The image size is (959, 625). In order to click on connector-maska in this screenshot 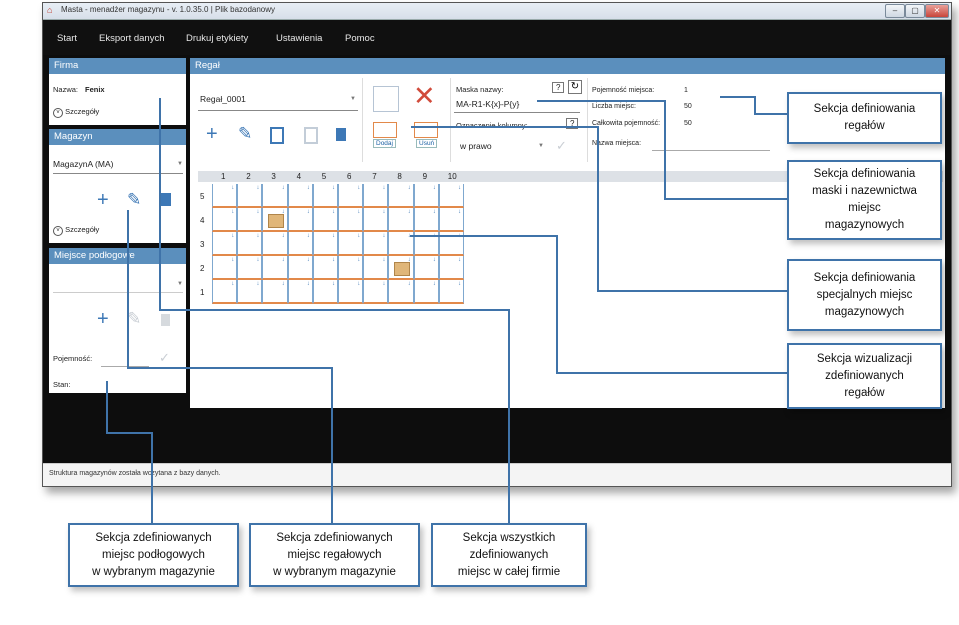, I will do `click(662, 150)`.